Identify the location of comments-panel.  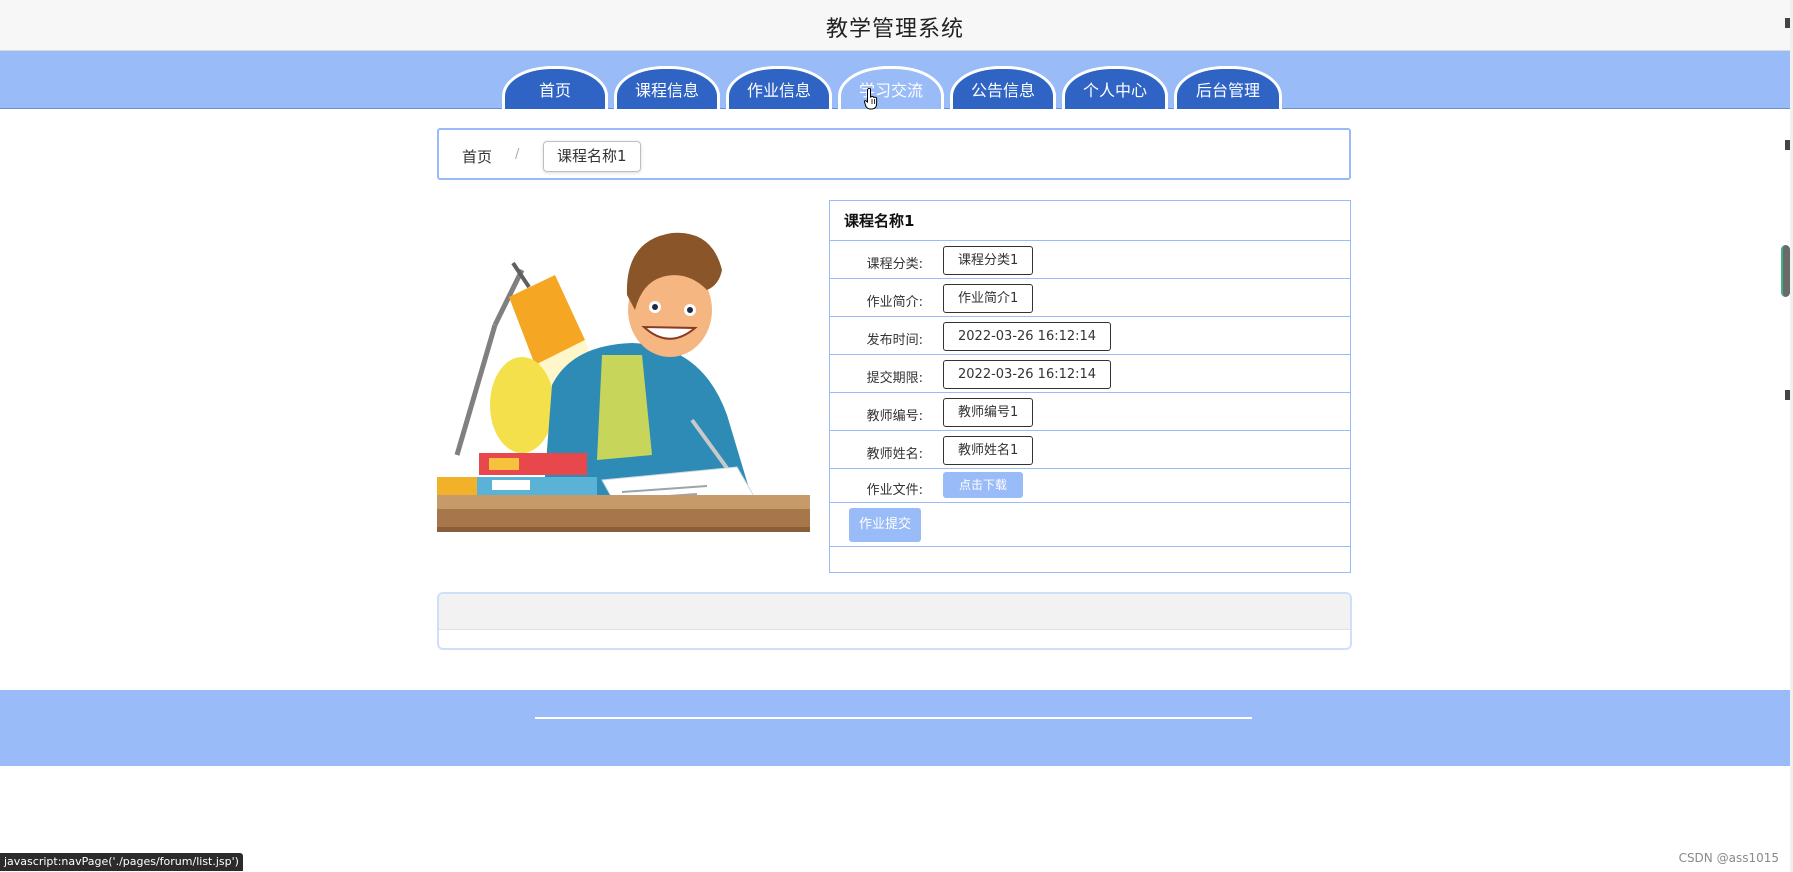
(894, 621).